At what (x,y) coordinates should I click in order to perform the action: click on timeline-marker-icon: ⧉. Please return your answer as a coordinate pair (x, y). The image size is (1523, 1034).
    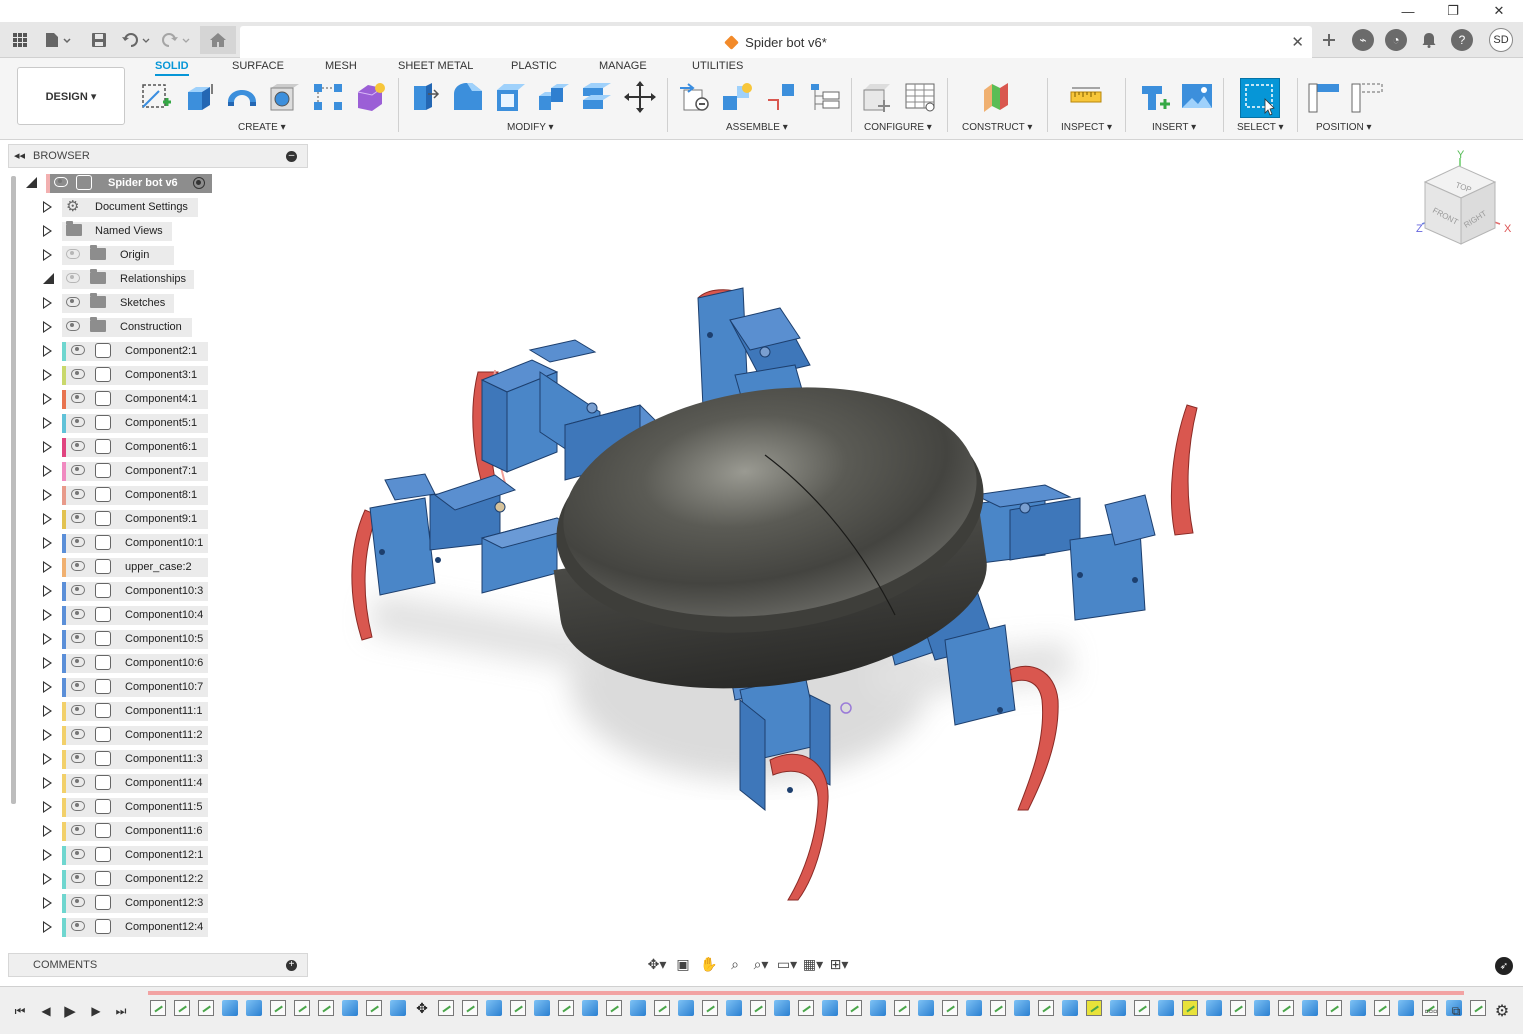
    Looking at the image, I should click on (1456, 1011).